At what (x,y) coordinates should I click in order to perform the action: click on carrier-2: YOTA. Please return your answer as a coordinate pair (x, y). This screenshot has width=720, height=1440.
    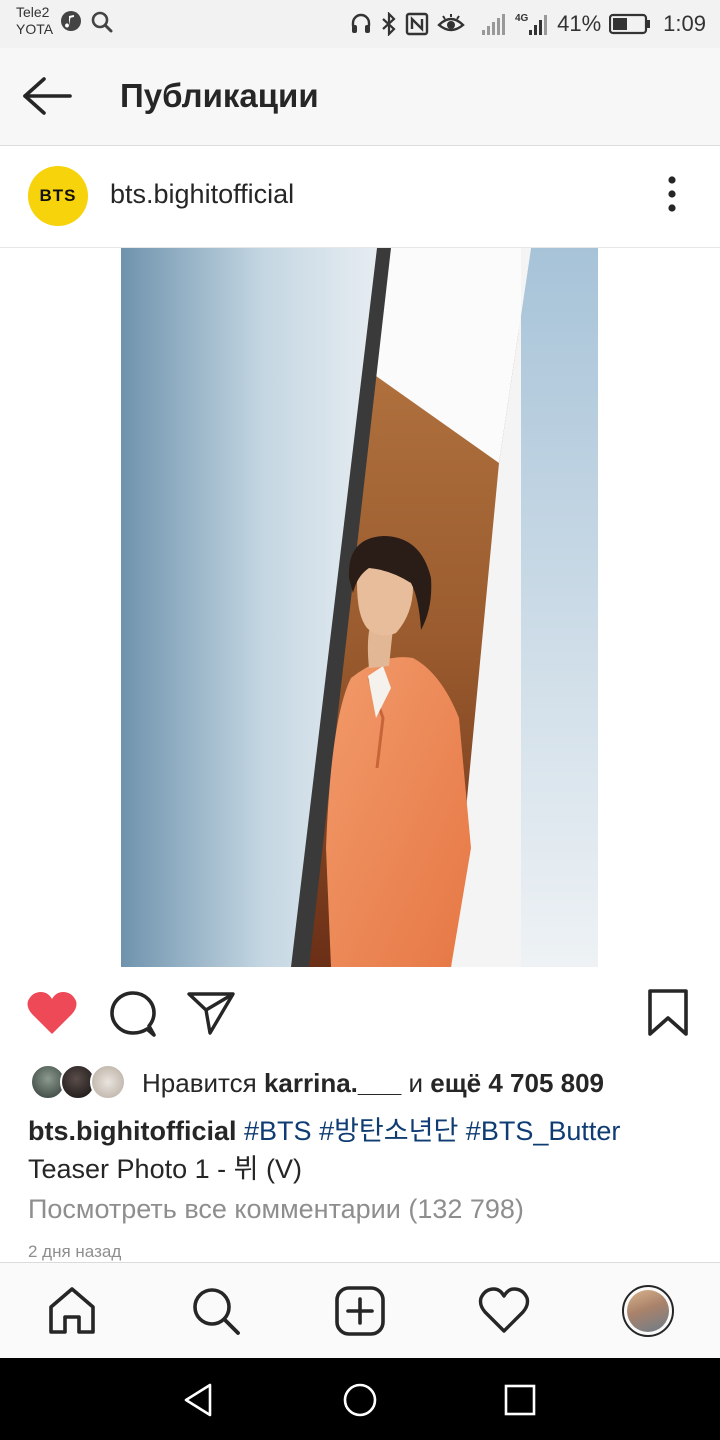
    Looking at the image, I should click on (35, 29).